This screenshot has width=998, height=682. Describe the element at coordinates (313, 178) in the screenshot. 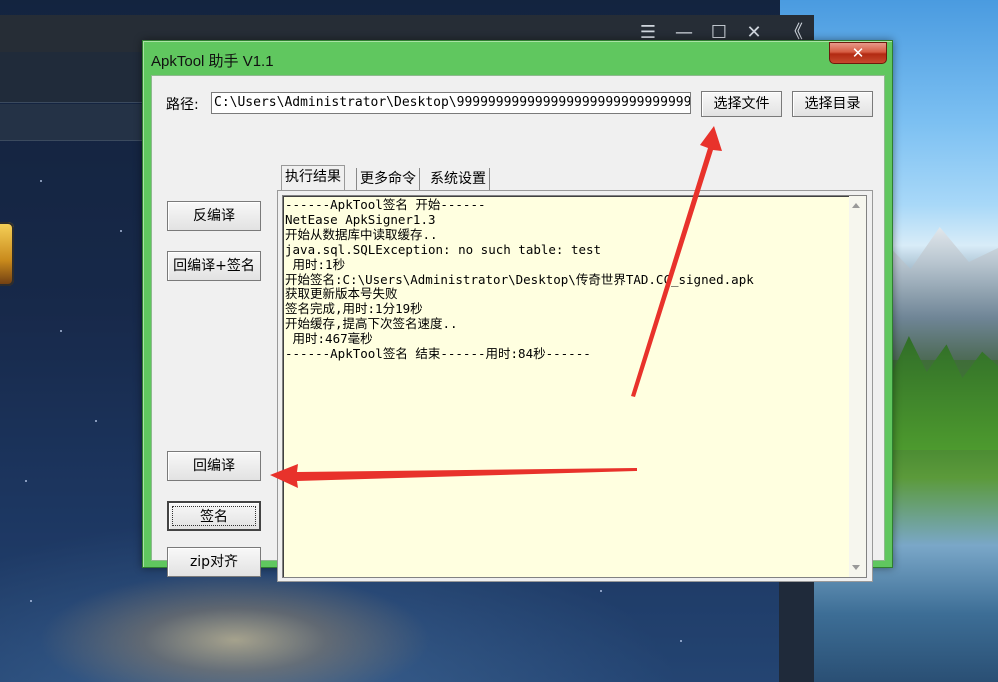

I see `tab-results: 执行结果` at that location.